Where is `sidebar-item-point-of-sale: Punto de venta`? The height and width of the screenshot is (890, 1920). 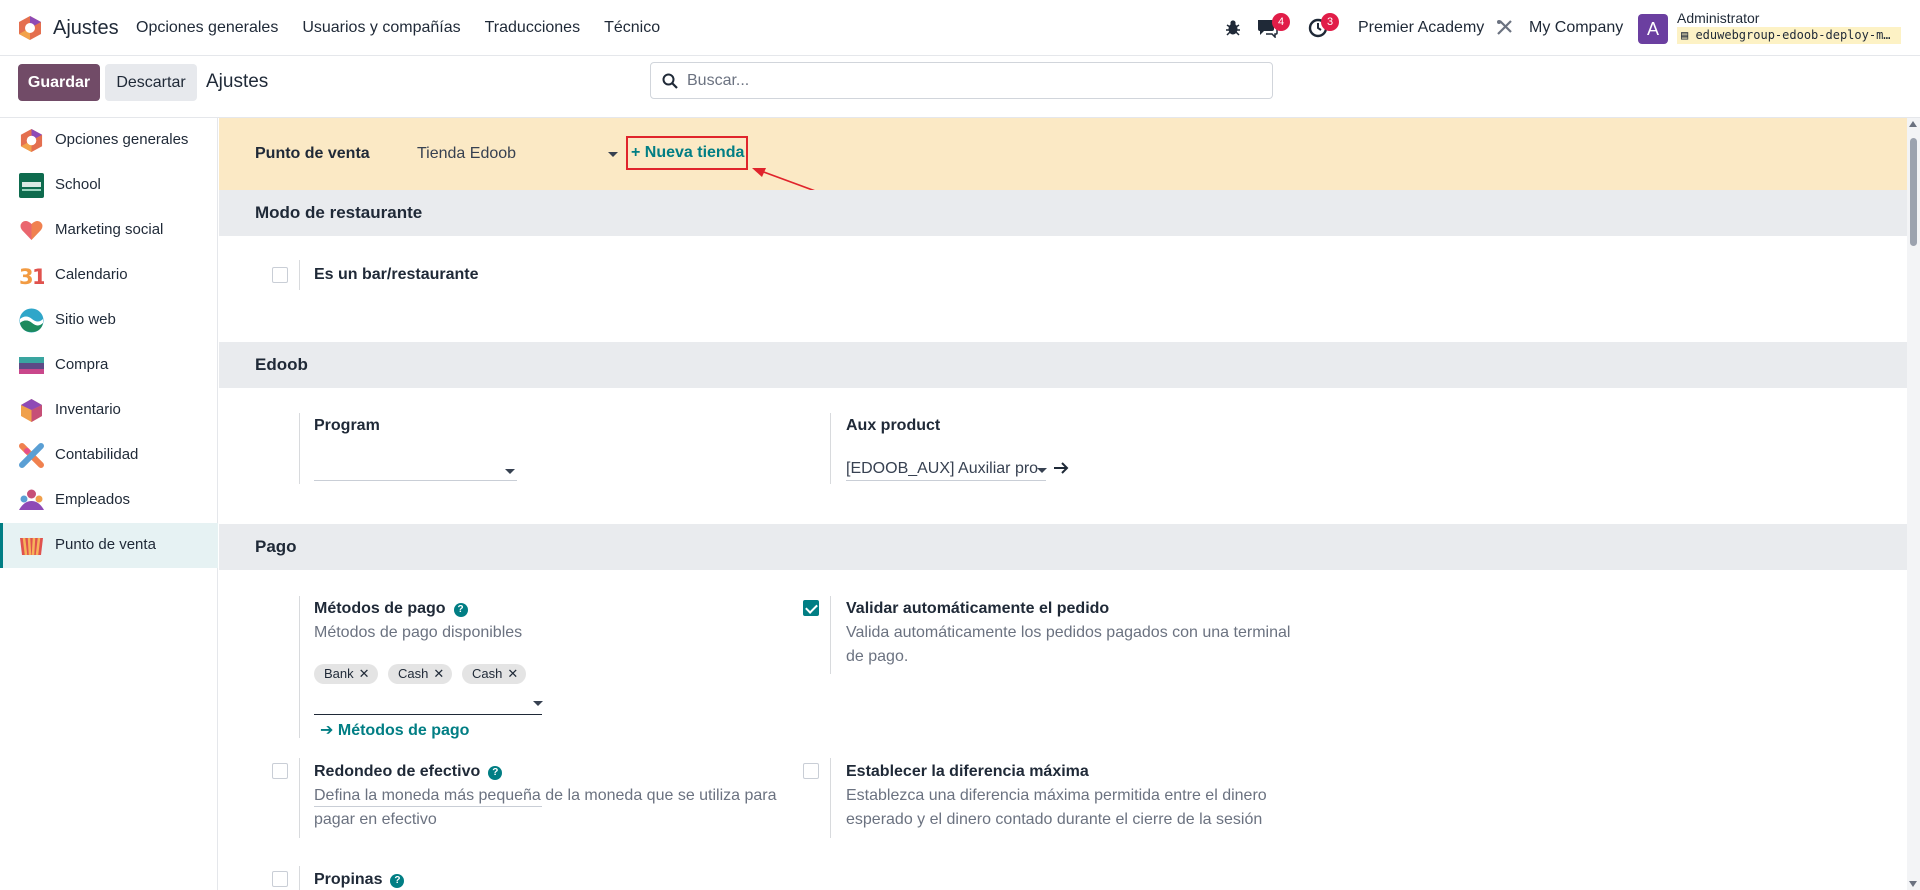
sidebar-item-point-of-sale: Punto de venta is located at coordinates (109, 545).